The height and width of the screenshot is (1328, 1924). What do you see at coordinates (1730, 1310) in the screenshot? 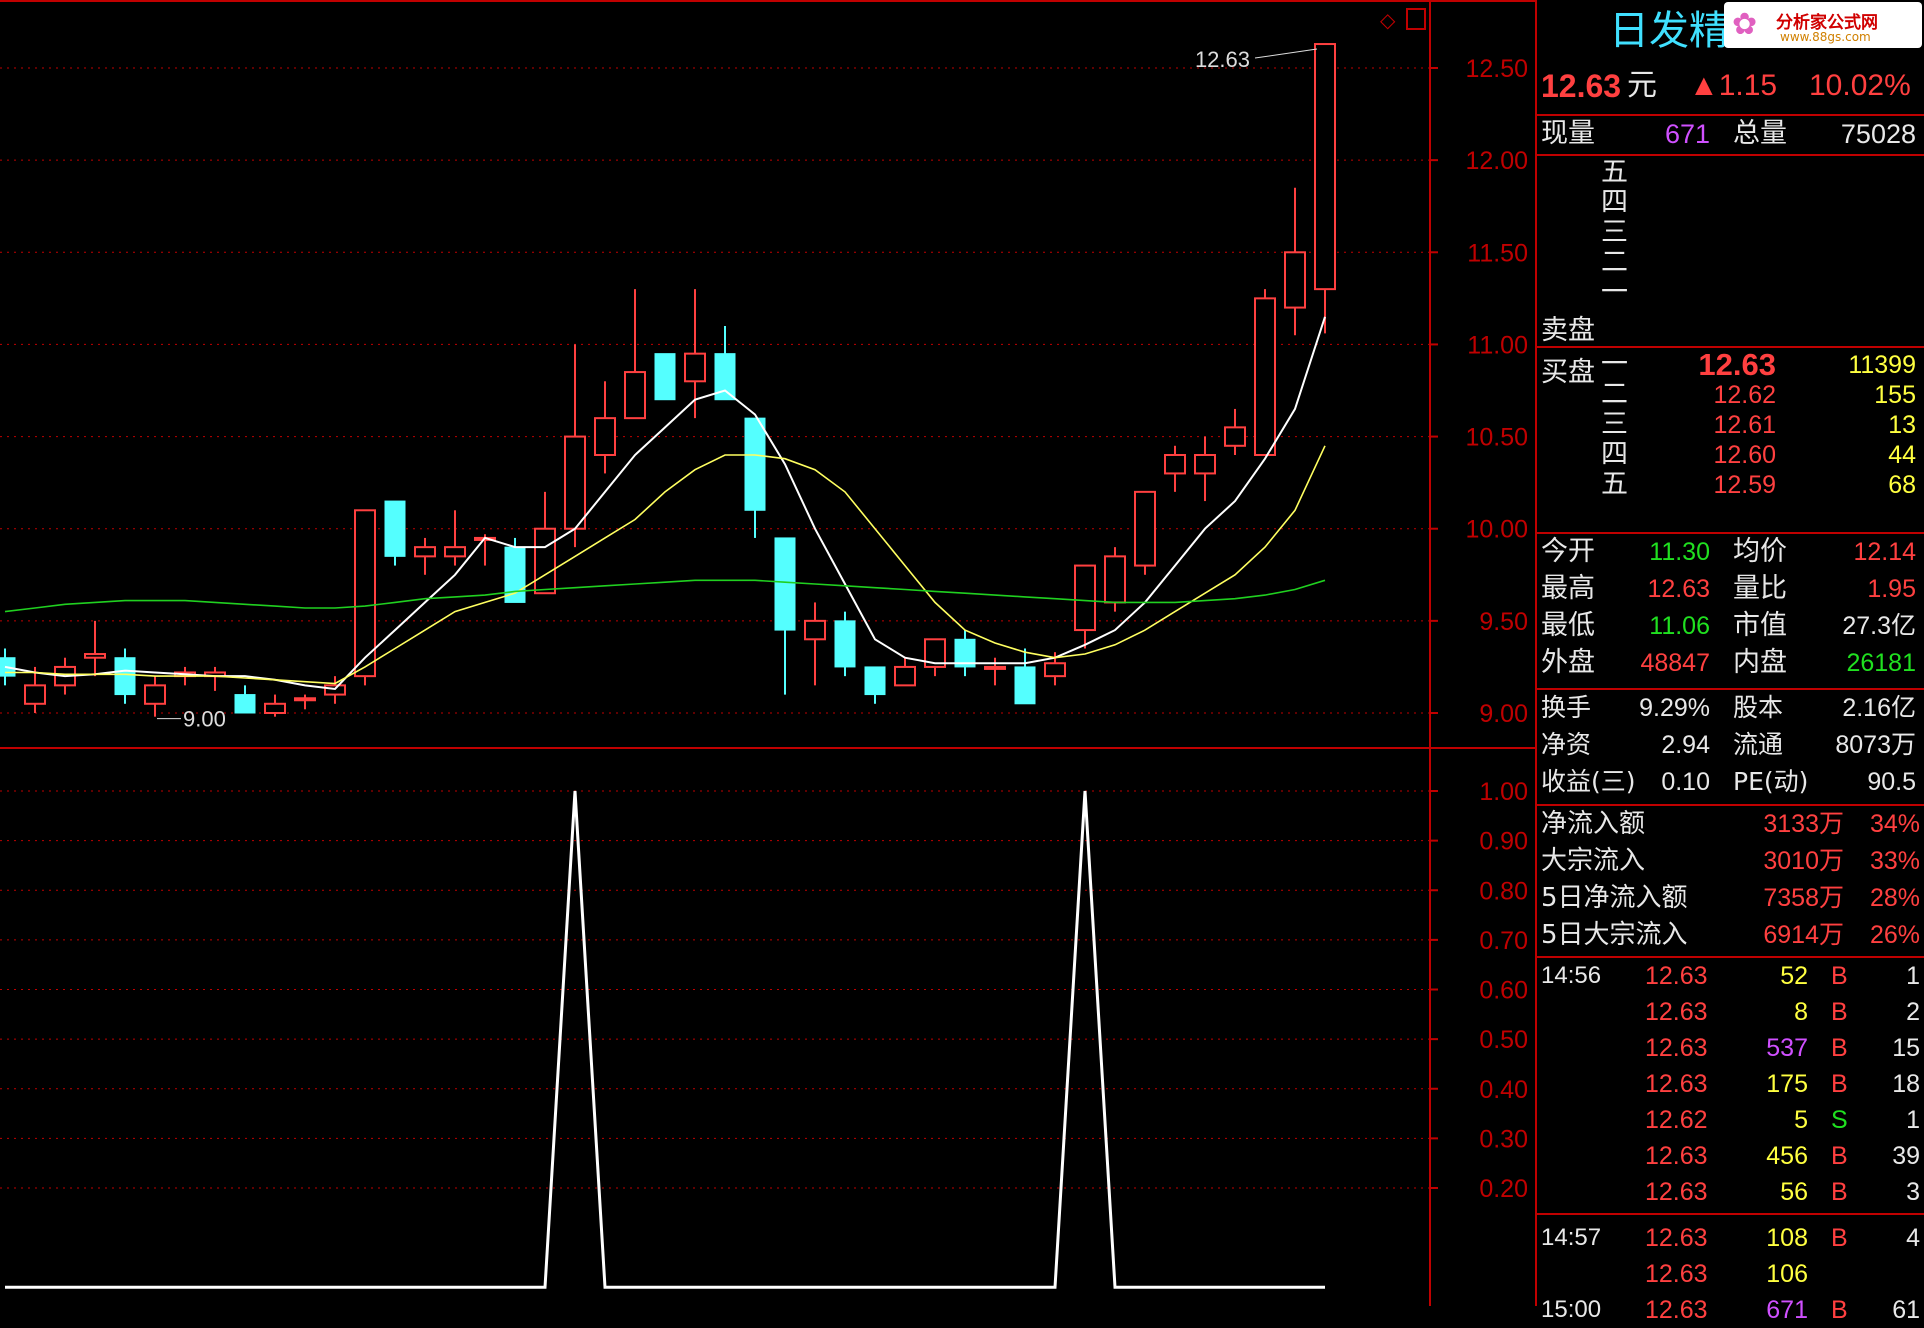
I see `tick-row: 15:00 12.63 671 B 61` at bounding box center [1730, 1310].